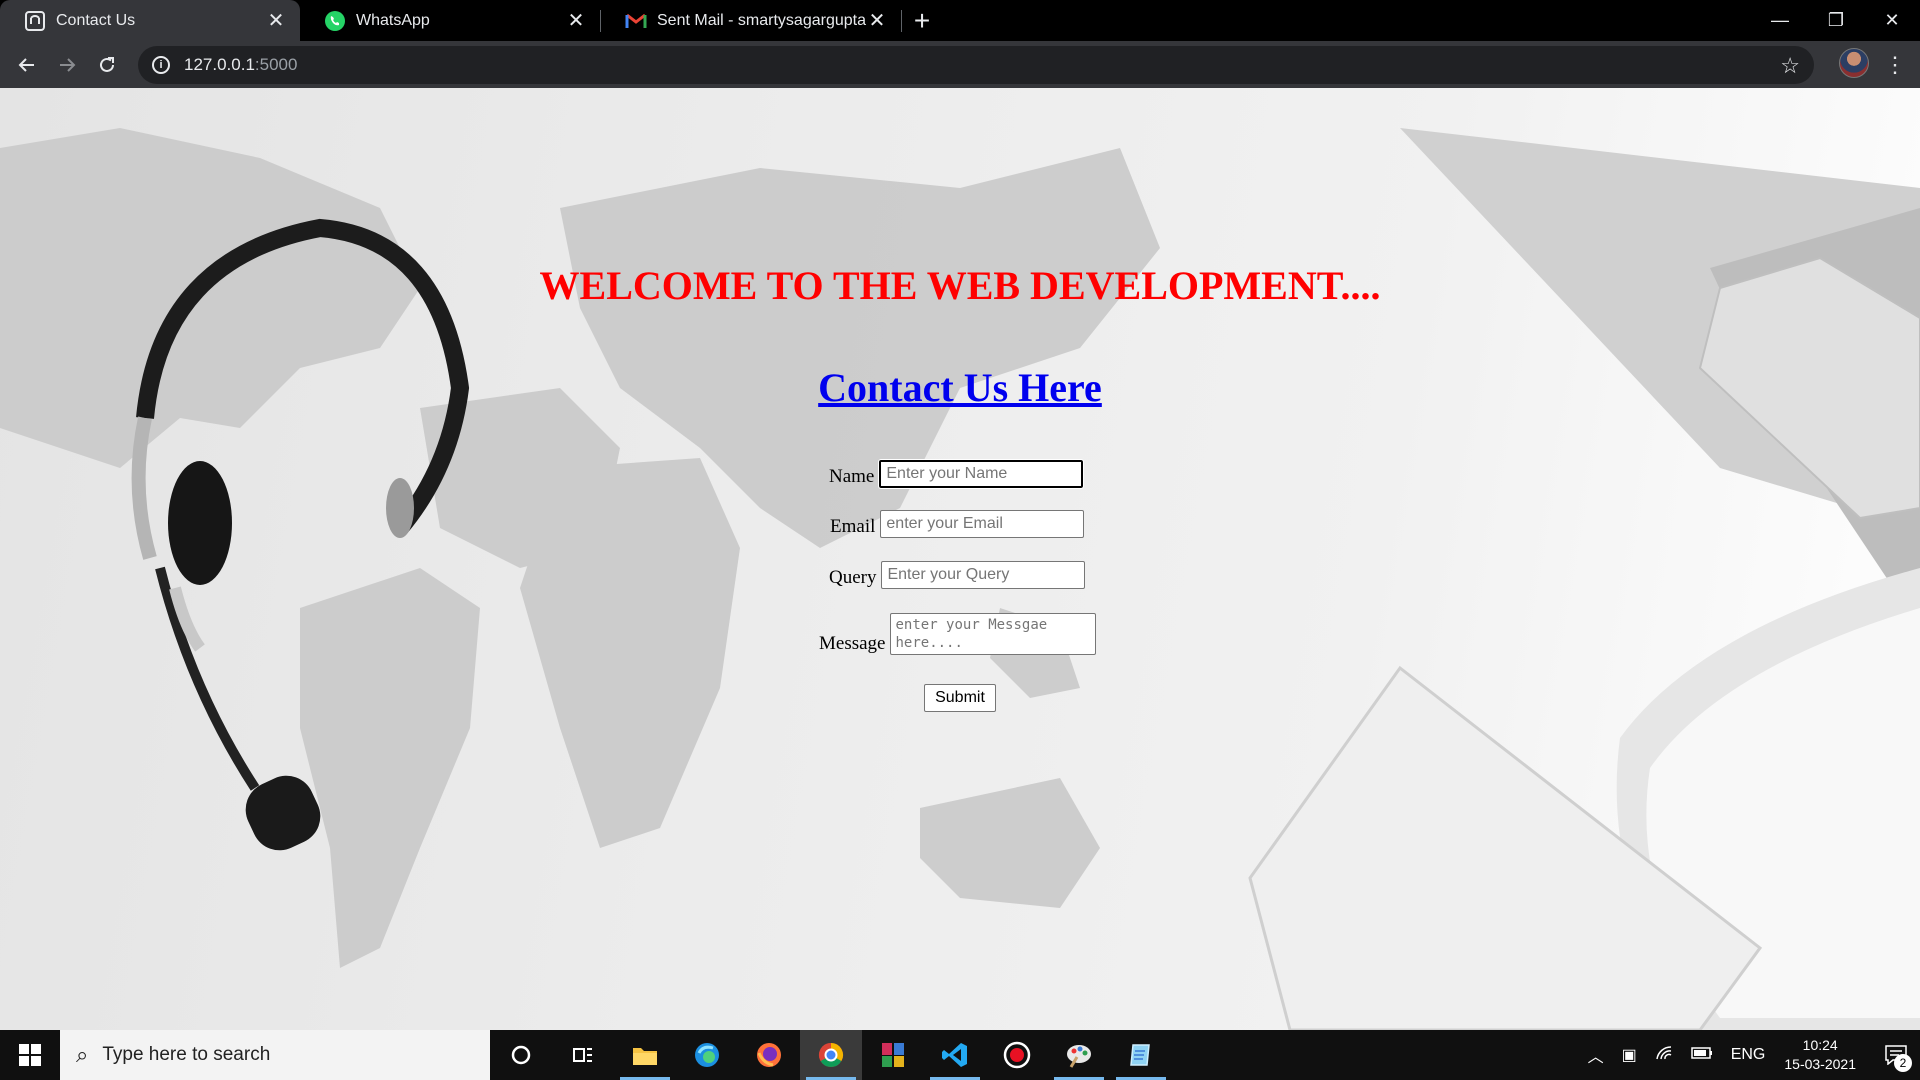 The height and width of the screenshot is (1080, 1920). I want to click on firefox-icon, so click(769, 1055).